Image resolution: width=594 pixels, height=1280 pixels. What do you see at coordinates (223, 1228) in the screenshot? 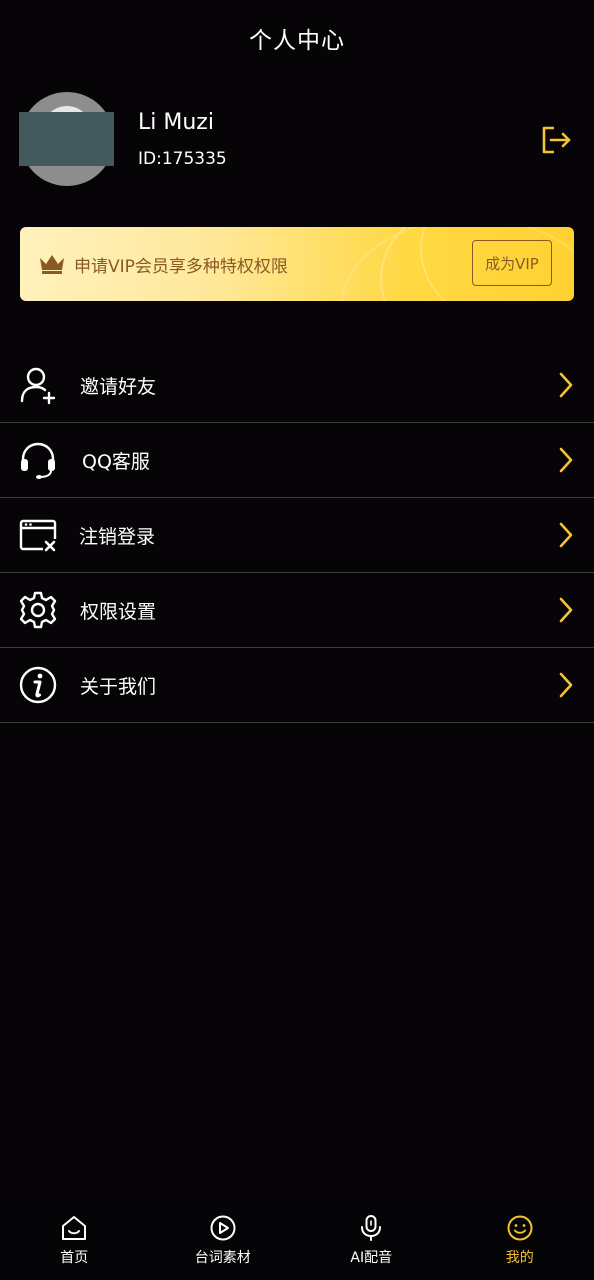
I see `play-circle-icon` at bounding box center [223, 1228].